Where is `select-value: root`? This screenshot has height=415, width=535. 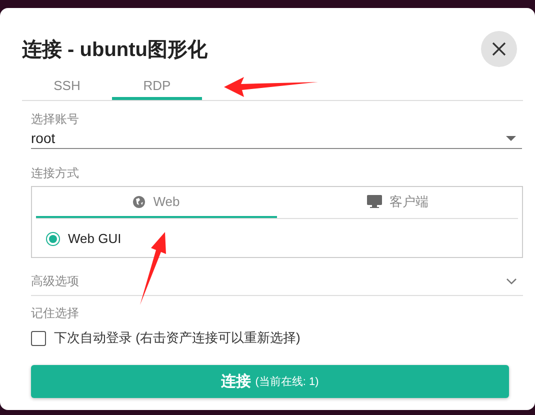
select-value: root is located at coordinates (43, 138).